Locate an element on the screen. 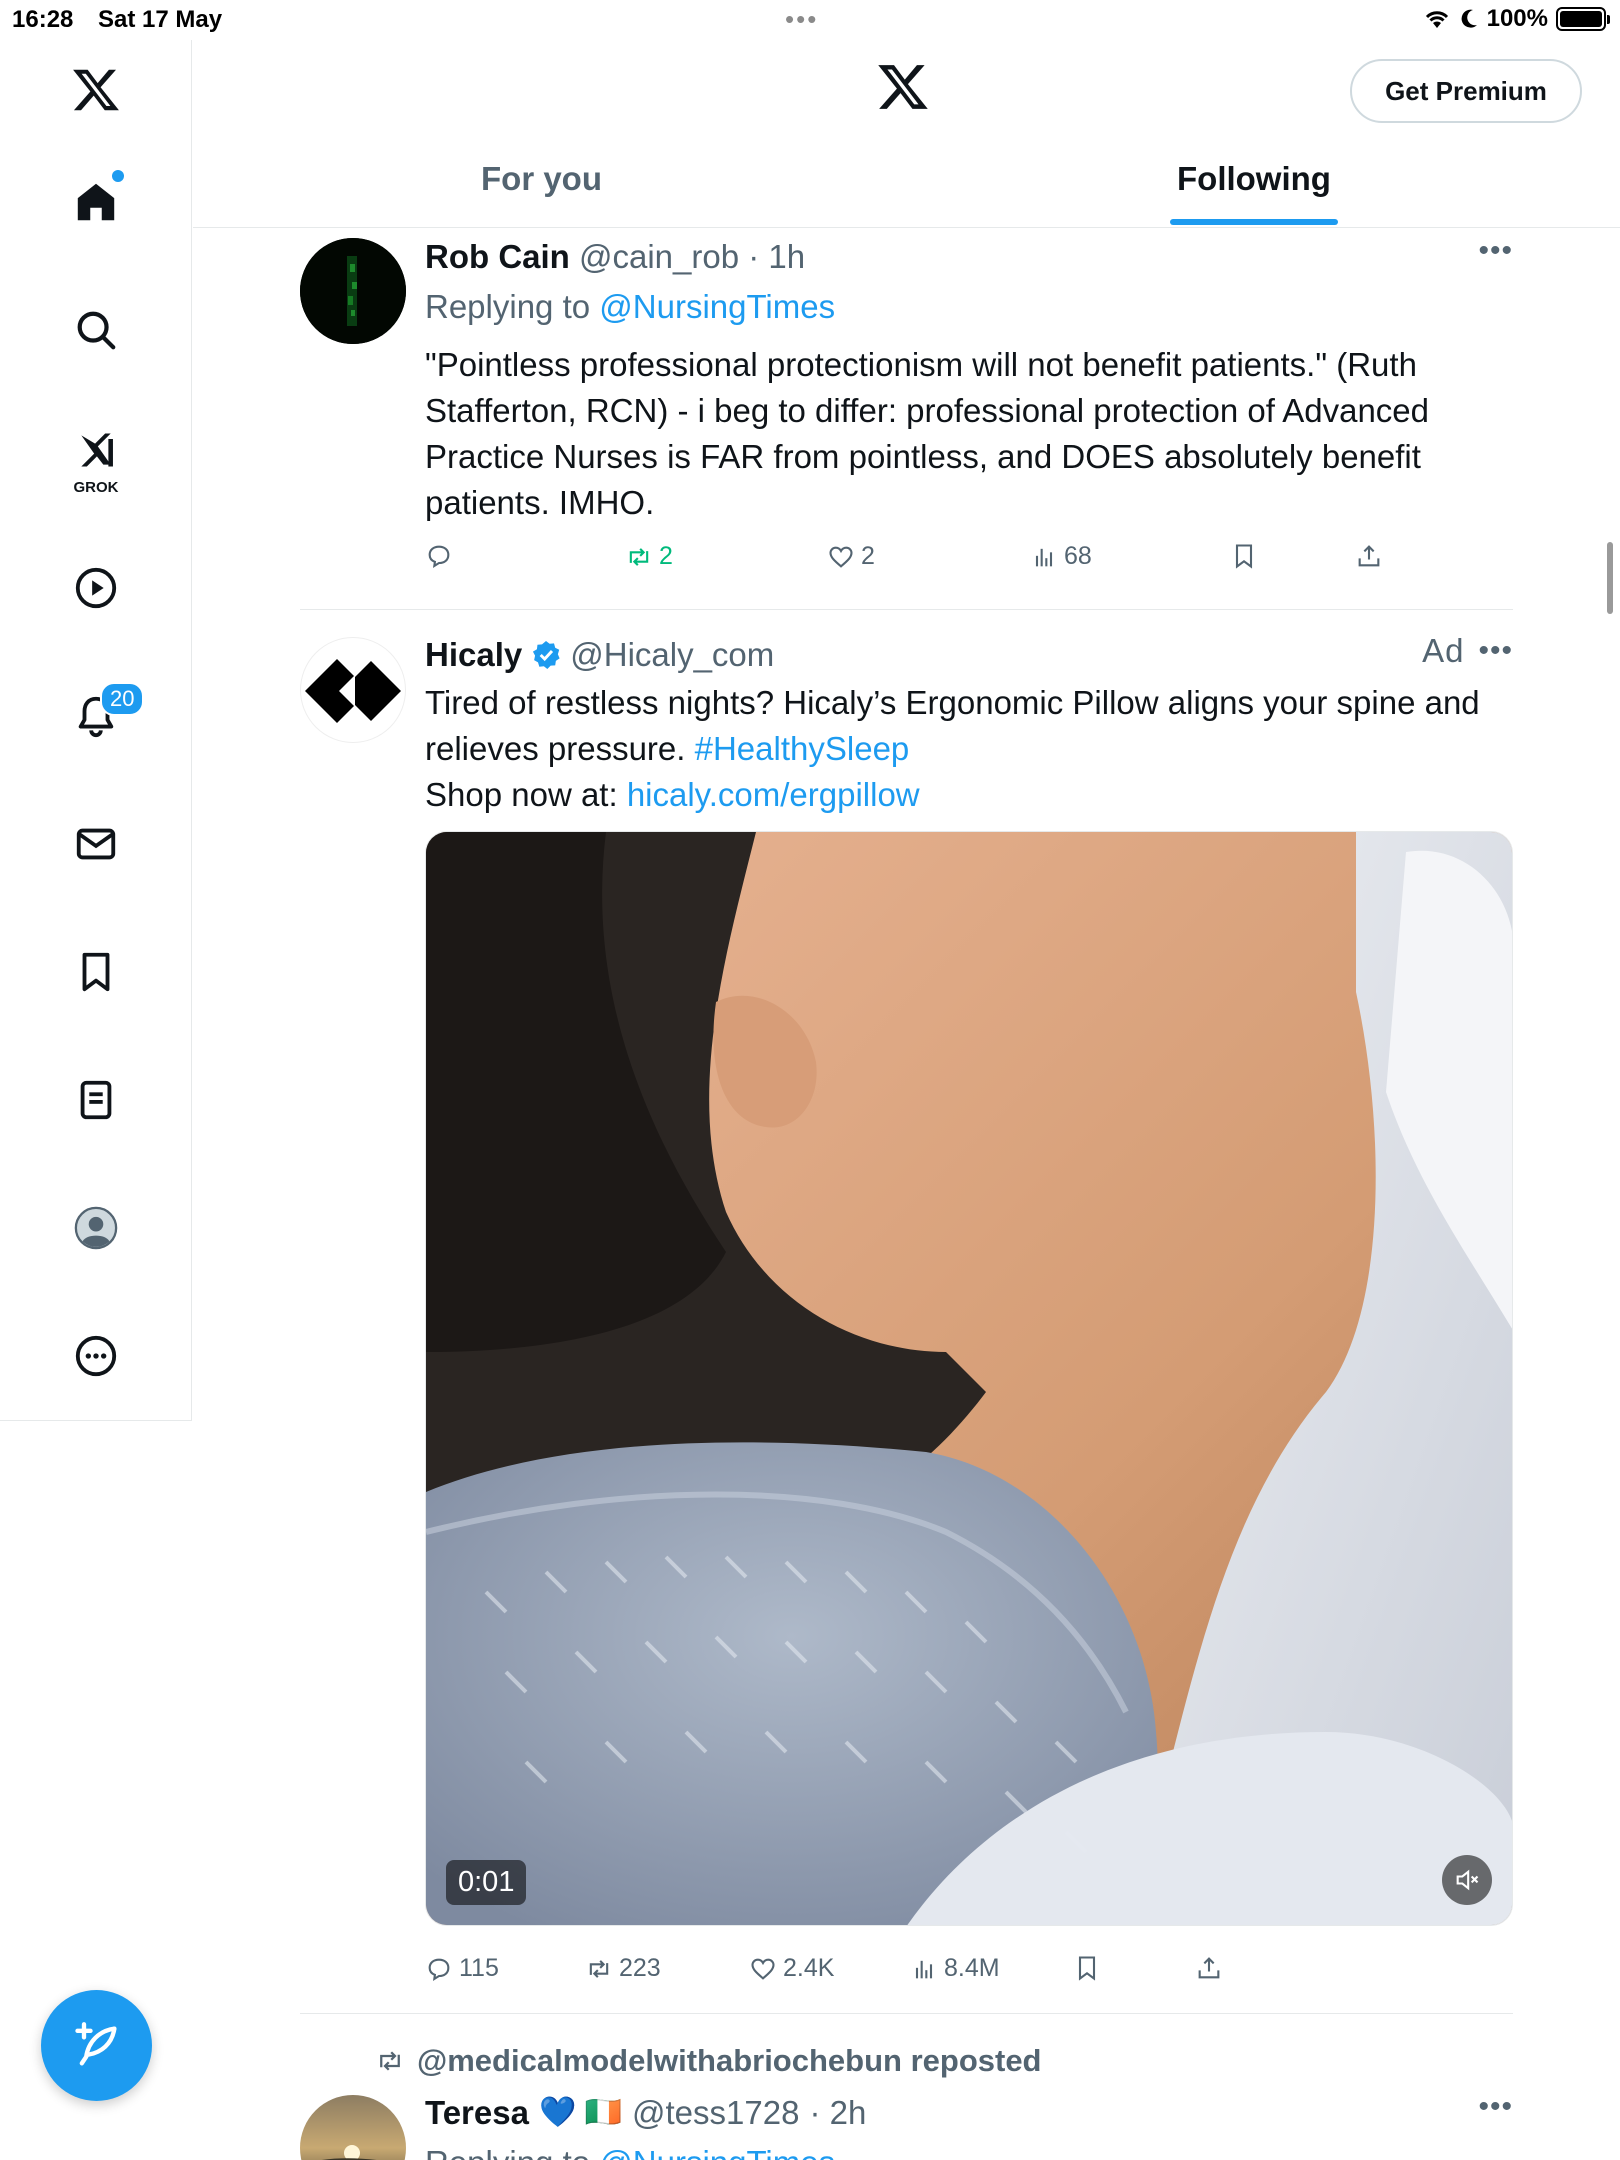 The image size is (1620, 2160). sidebar-item-notifications: 20 is located at coordinates (100, 716).